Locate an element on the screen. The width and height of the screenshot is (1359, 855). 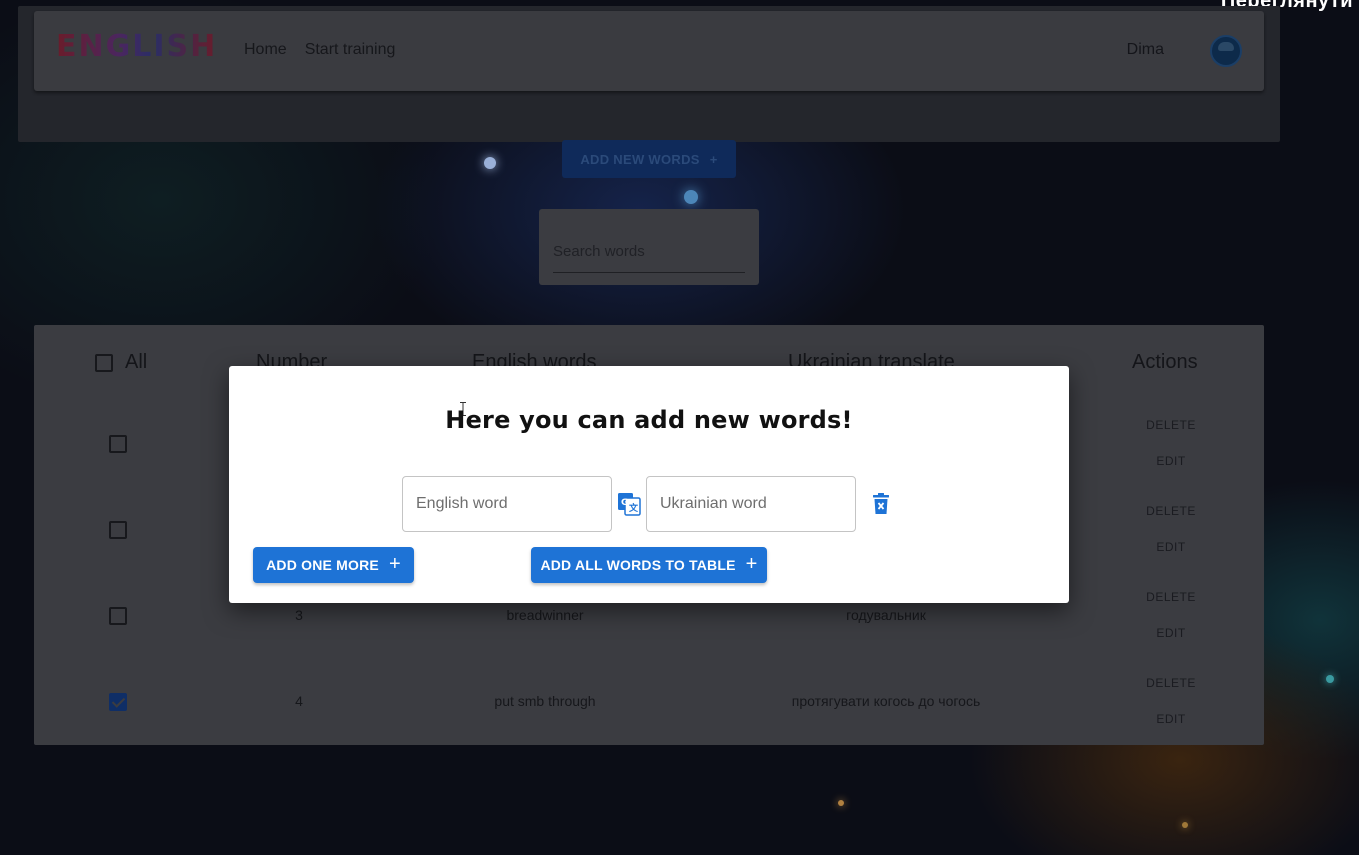
add-all-words-label: ADD ALL WORDS TO TABLE is located at coordinates (638, 565).